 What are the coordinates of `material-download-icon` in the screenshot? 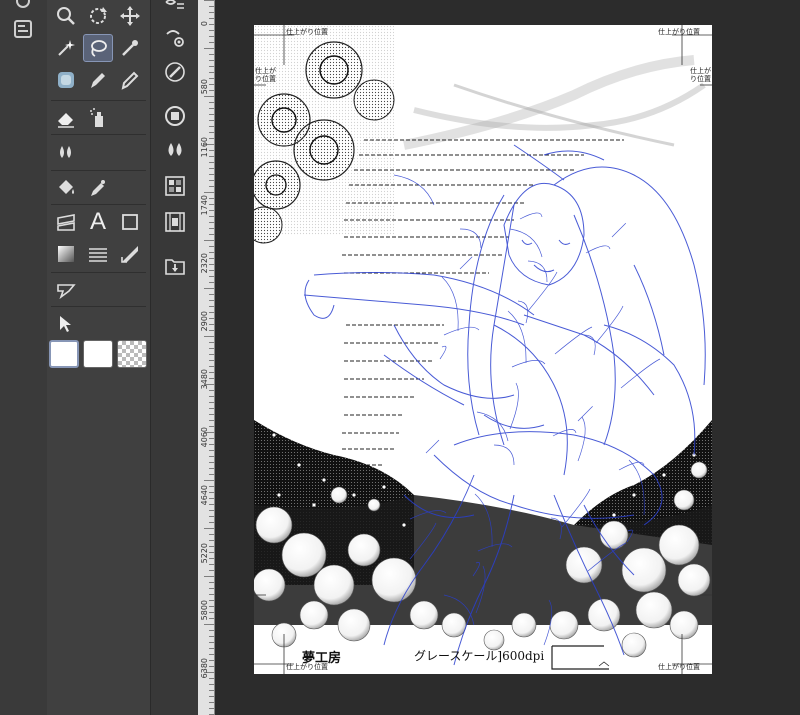 It's located at (175, 266).